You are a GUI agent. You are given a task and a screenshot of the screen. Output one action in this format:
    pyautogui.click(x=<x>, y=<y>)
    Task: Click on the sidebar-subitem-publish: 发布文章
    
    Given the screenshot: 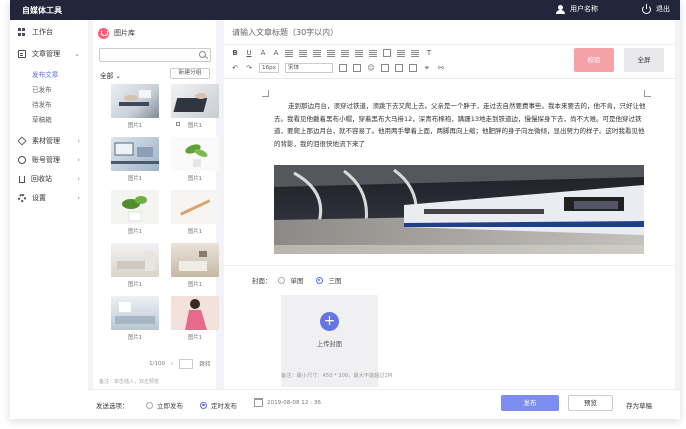 What is the action you would take?
    pyautogui.click(x=45, y=74)
    